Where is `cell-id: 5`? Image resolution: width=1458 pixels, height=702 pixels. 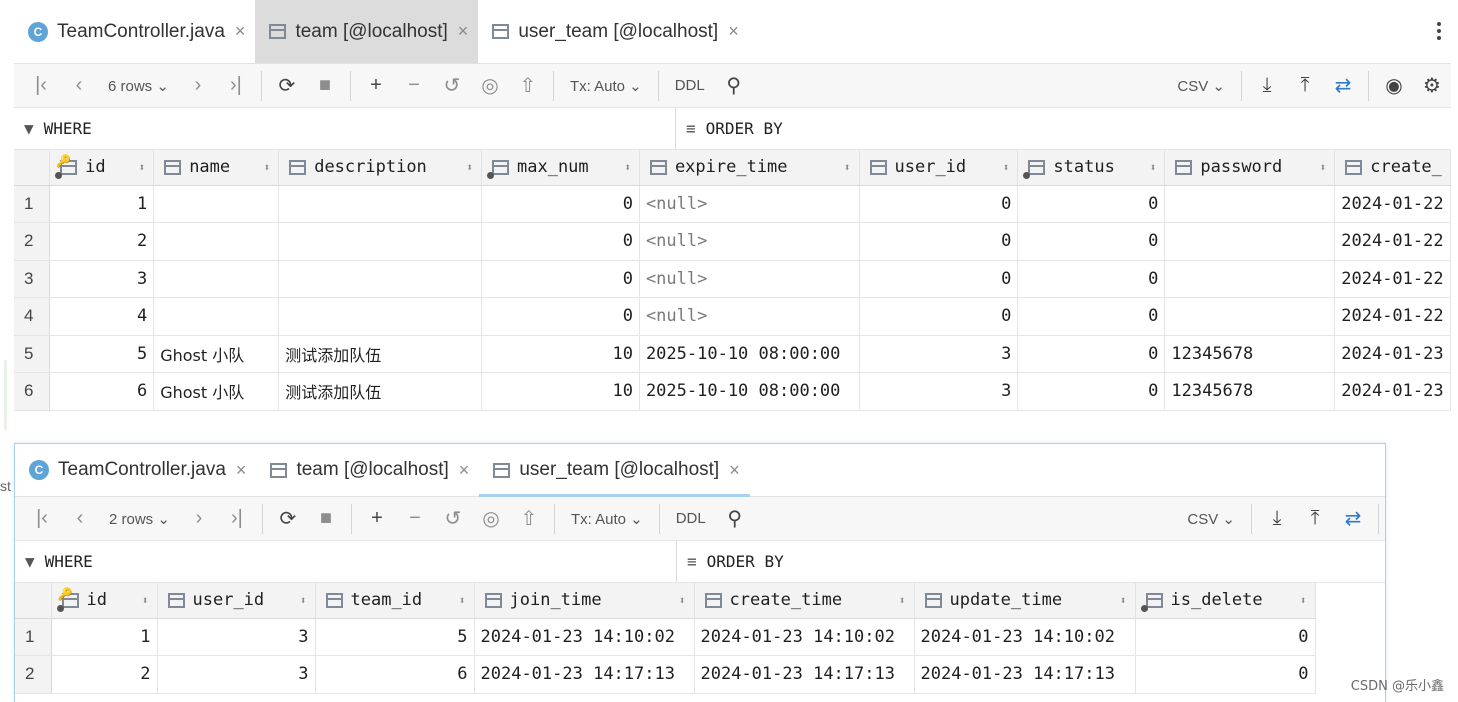
cell-id: 5 is located at coordinates (102, 354).